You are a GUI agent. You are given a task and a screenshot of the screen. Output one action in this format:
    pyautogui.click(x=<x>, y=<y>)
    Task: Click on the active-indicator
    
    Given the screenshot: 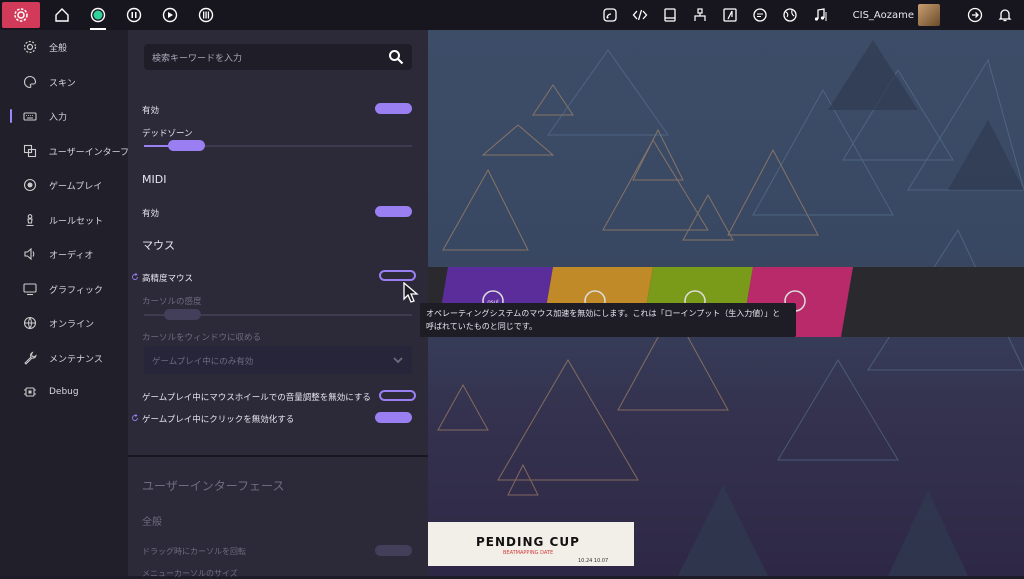 What is the action you would take?
    pyautogui.click(x=11, y=116)
    